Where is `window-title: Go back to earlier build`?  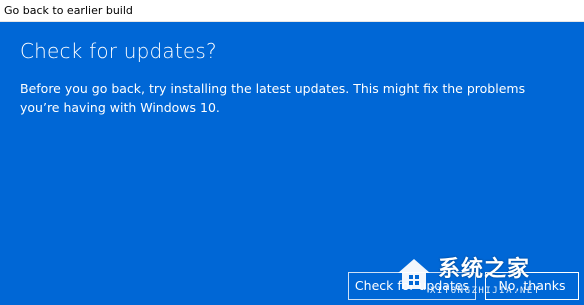
window-title: Go back to earlier build is located at coordinates (68, 10).